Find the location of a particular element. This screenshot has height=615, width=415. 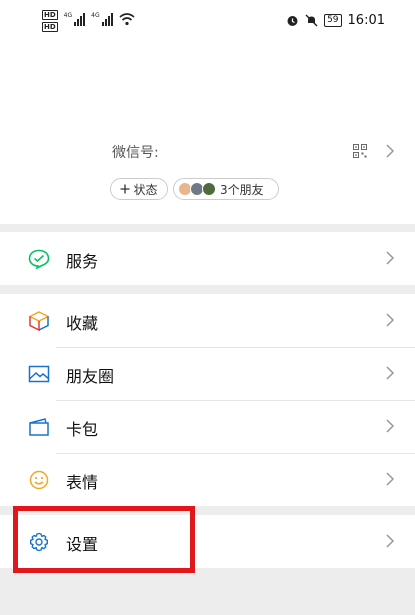

friends-status-button: 3个朋友 is located at coordinates (226, 189).